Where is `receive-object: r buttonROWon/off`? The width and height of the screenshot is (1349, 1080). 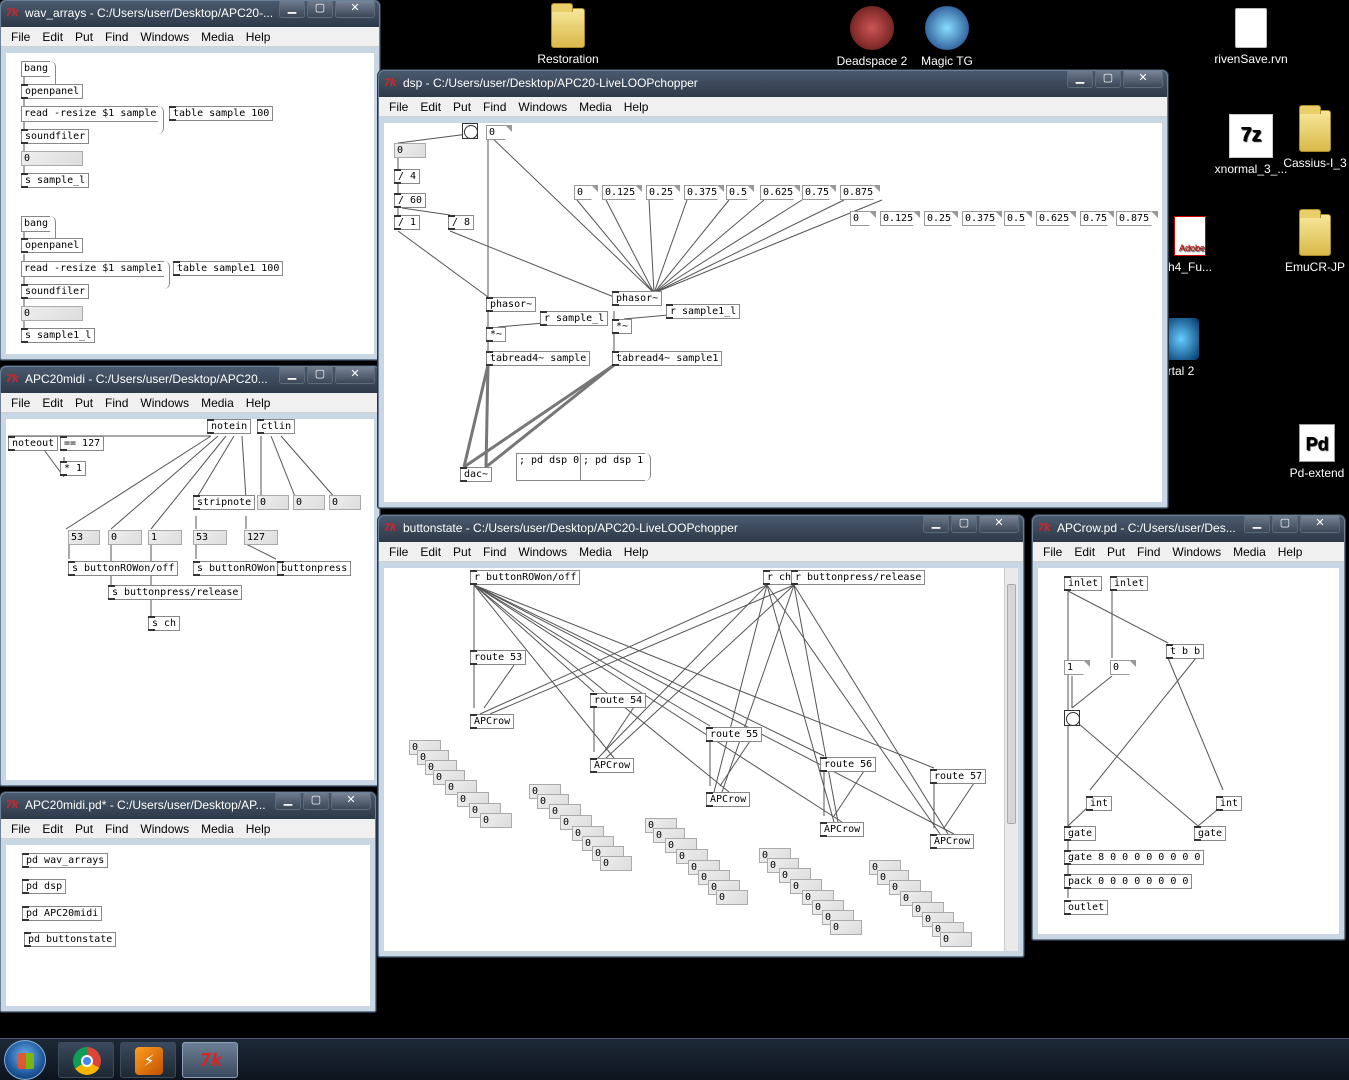 receive-object: r buttonROWon/off is located at coordinates (525, 577).